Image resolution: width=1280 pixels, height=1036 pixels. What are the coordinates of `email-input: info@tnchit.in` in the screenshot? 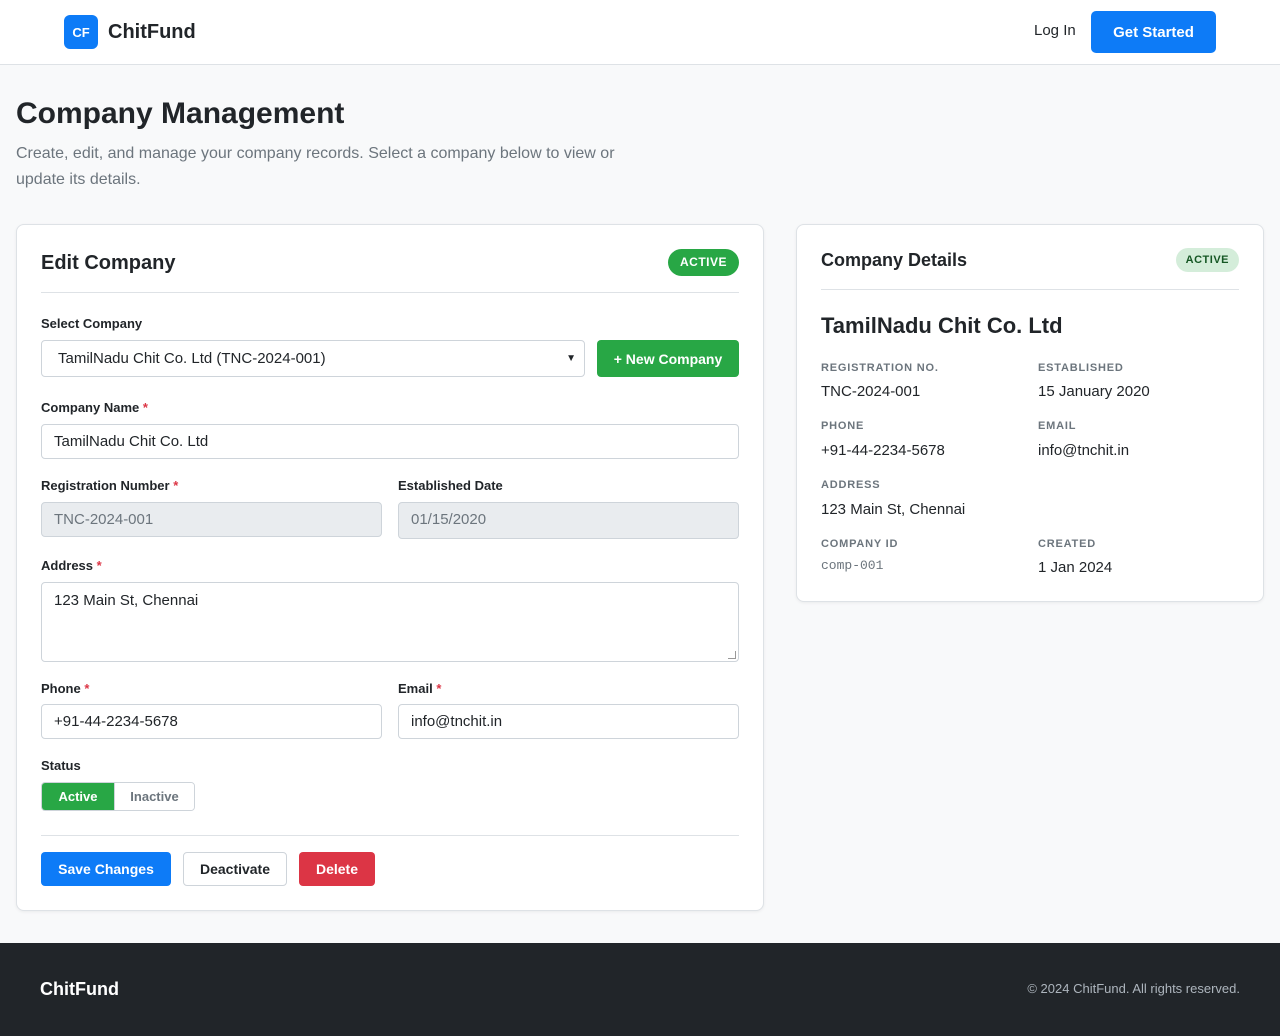 It's located at (568, 721).